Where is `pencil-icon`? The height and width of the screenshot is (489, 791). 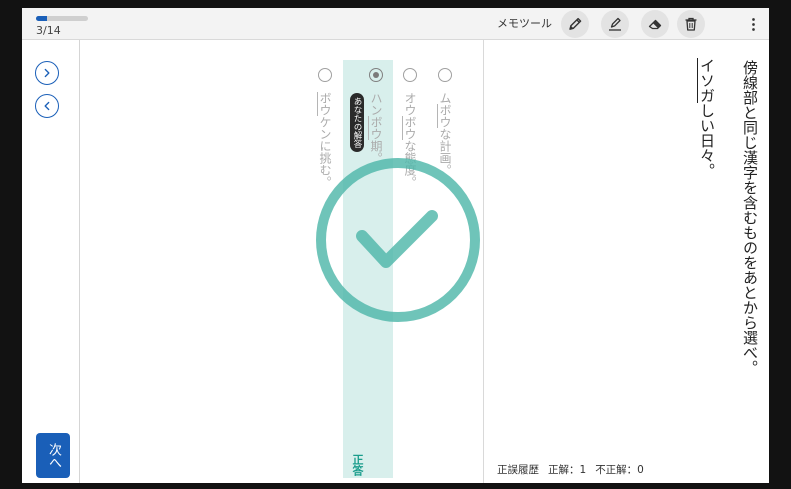
pencil-icon is located at coordinates (575, 23).